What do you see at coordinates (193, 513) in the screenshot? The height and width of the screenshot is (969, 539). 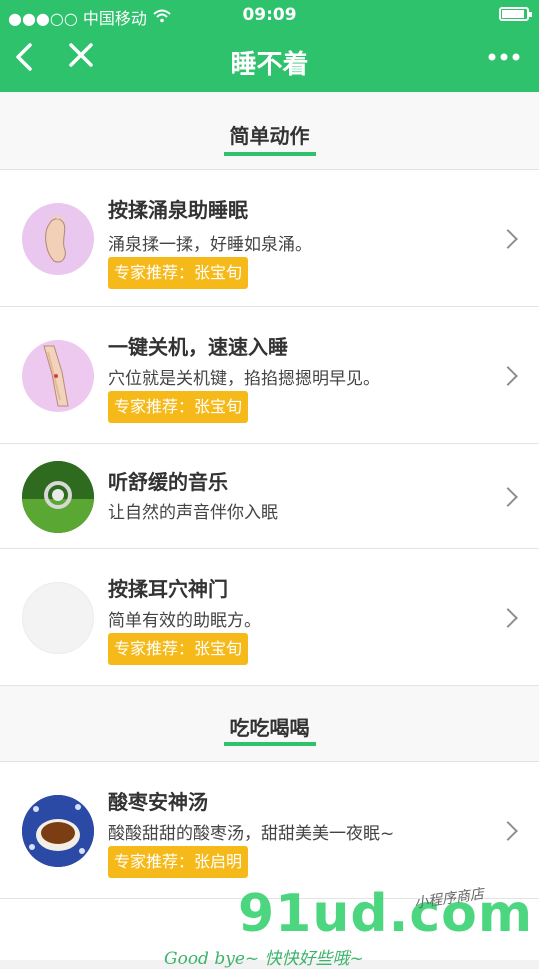 I see `item-desc: 让自然的声音伴你入眠` at bounding box center [193, 513].